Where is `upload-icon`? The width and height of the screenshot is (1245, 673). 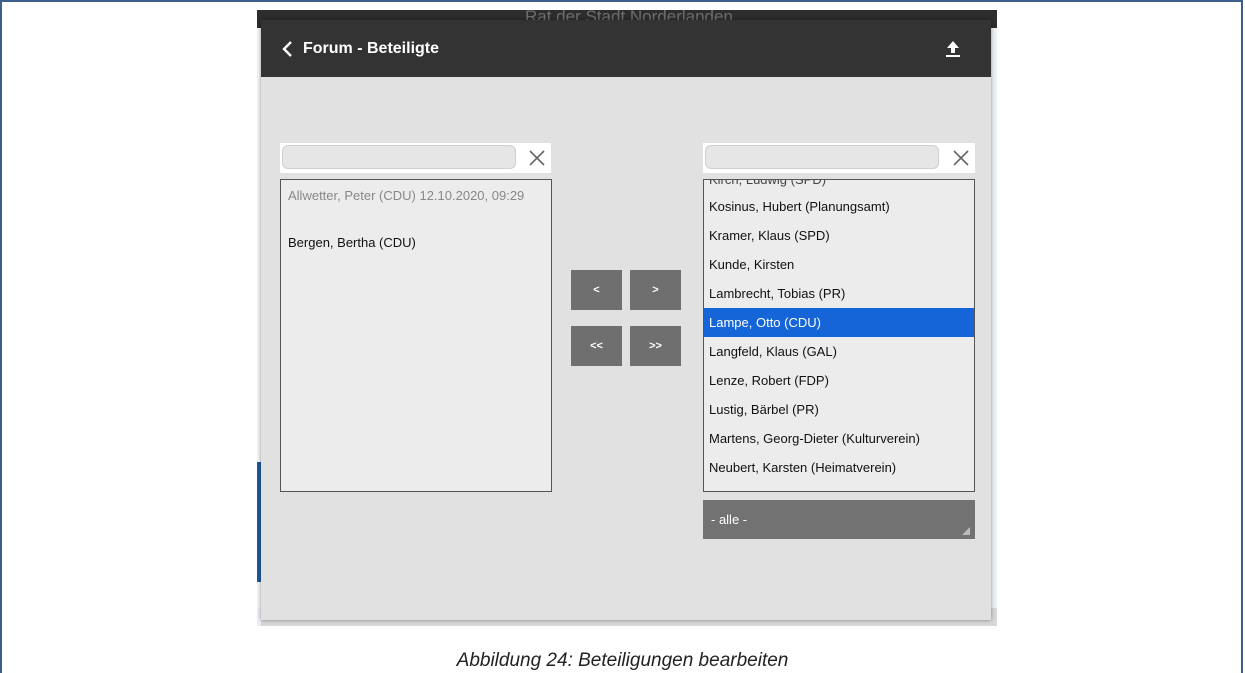 upload-icon is located at coordinates (953, 49).